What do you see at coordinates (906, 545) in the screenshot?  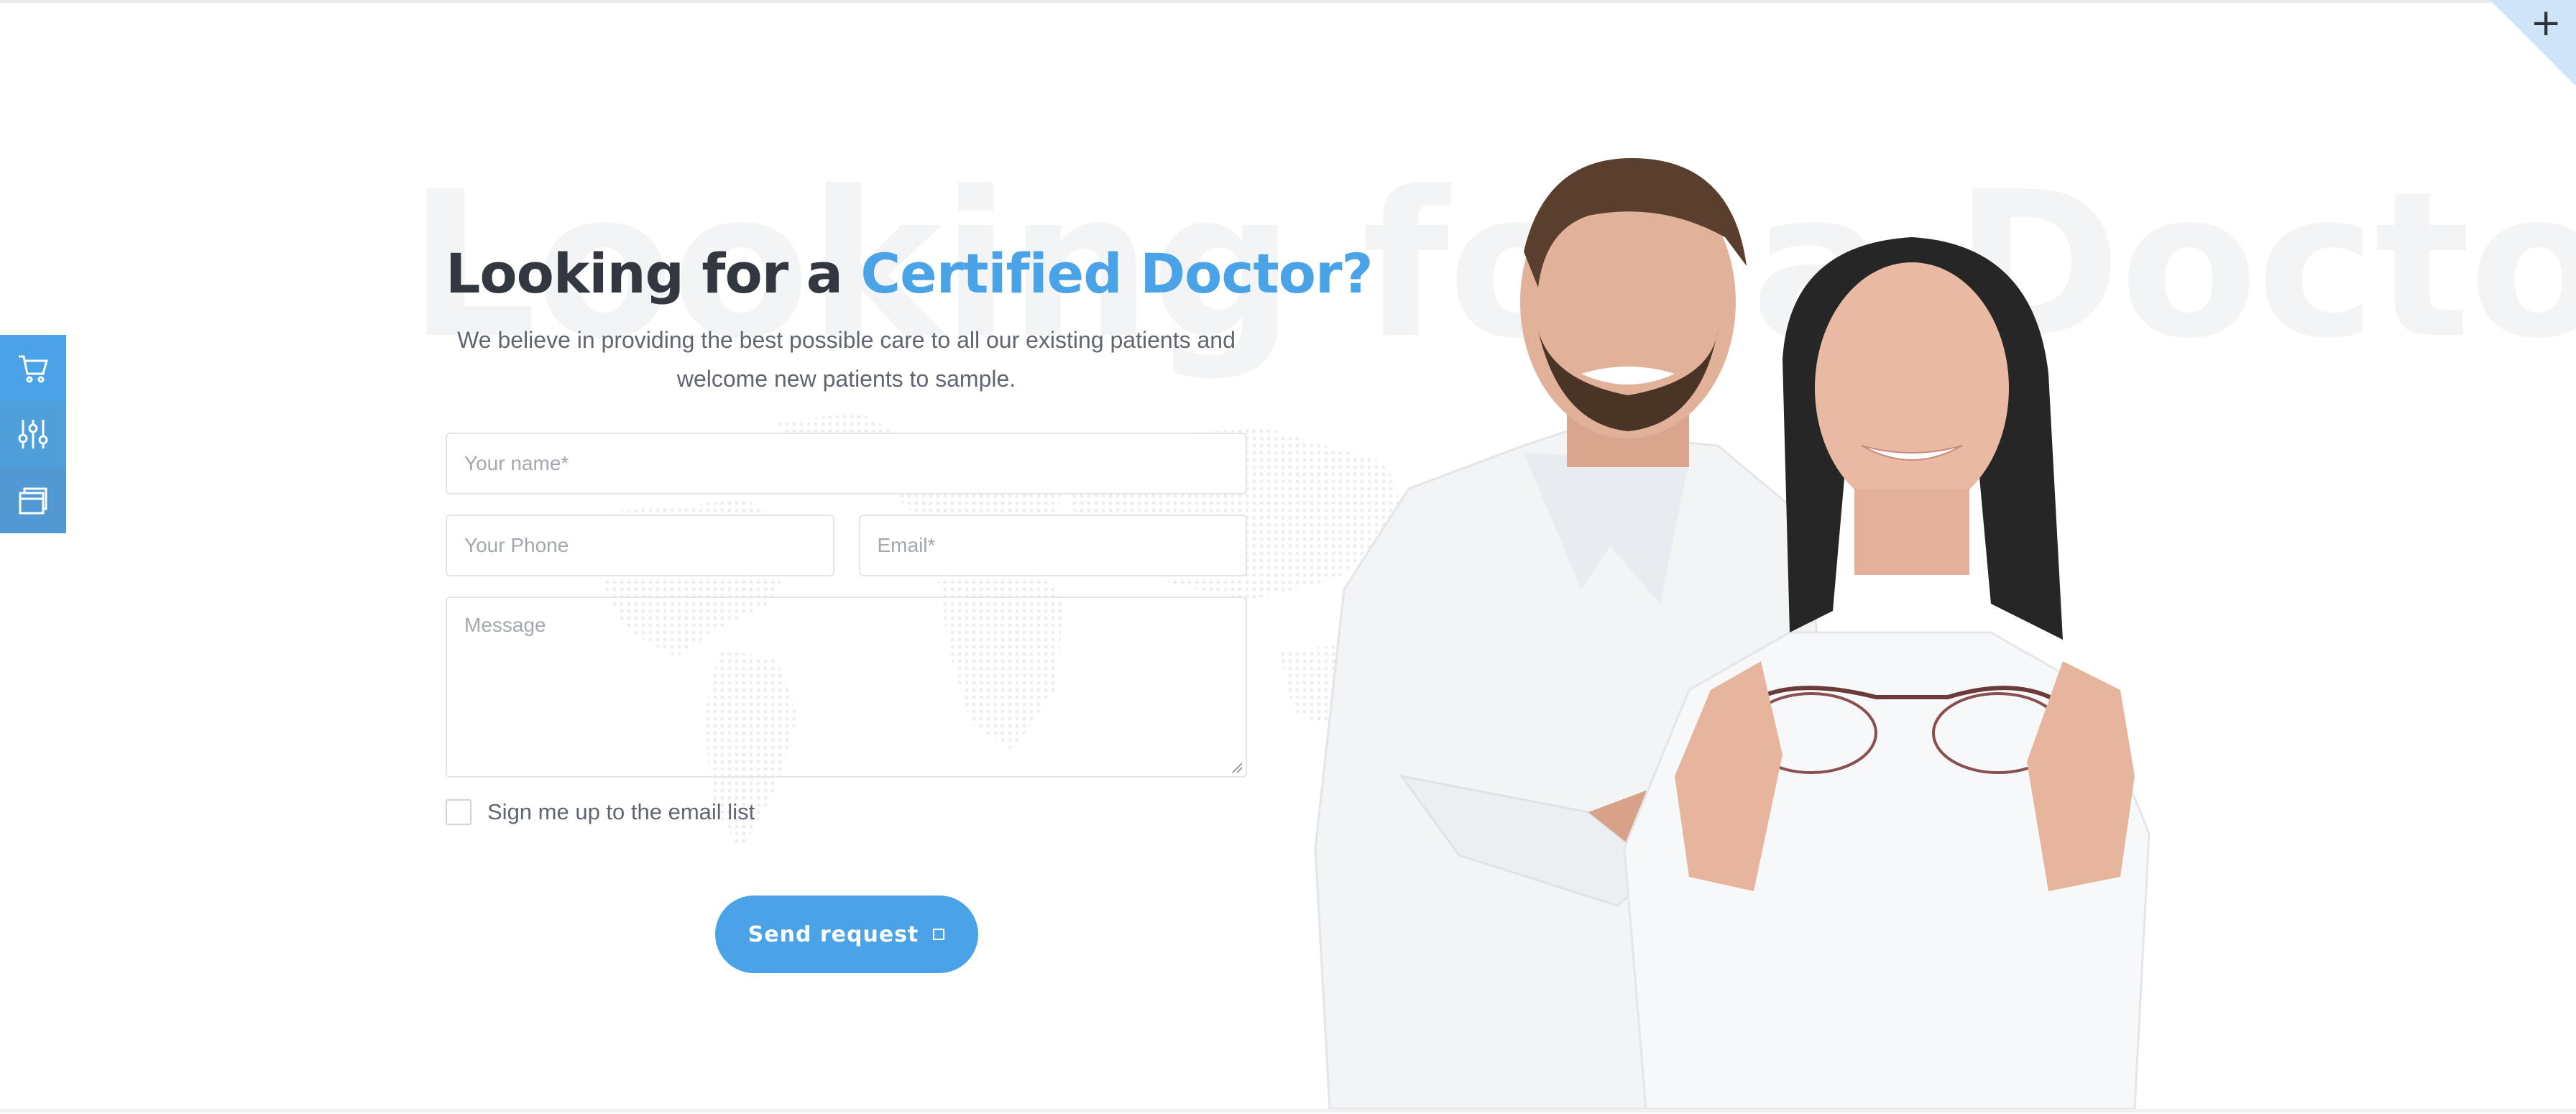 I see `email-placeholder: Email*` at bounding box center [906, 545].